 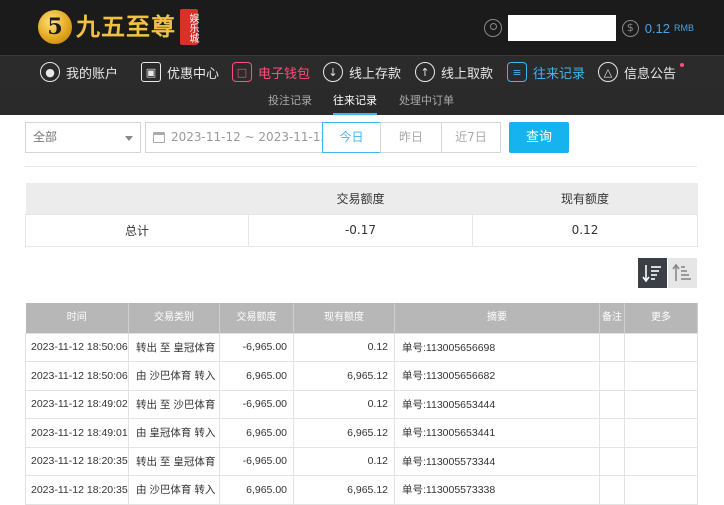 I want to click on chevron-down-icon, so click(x=129, y=138).